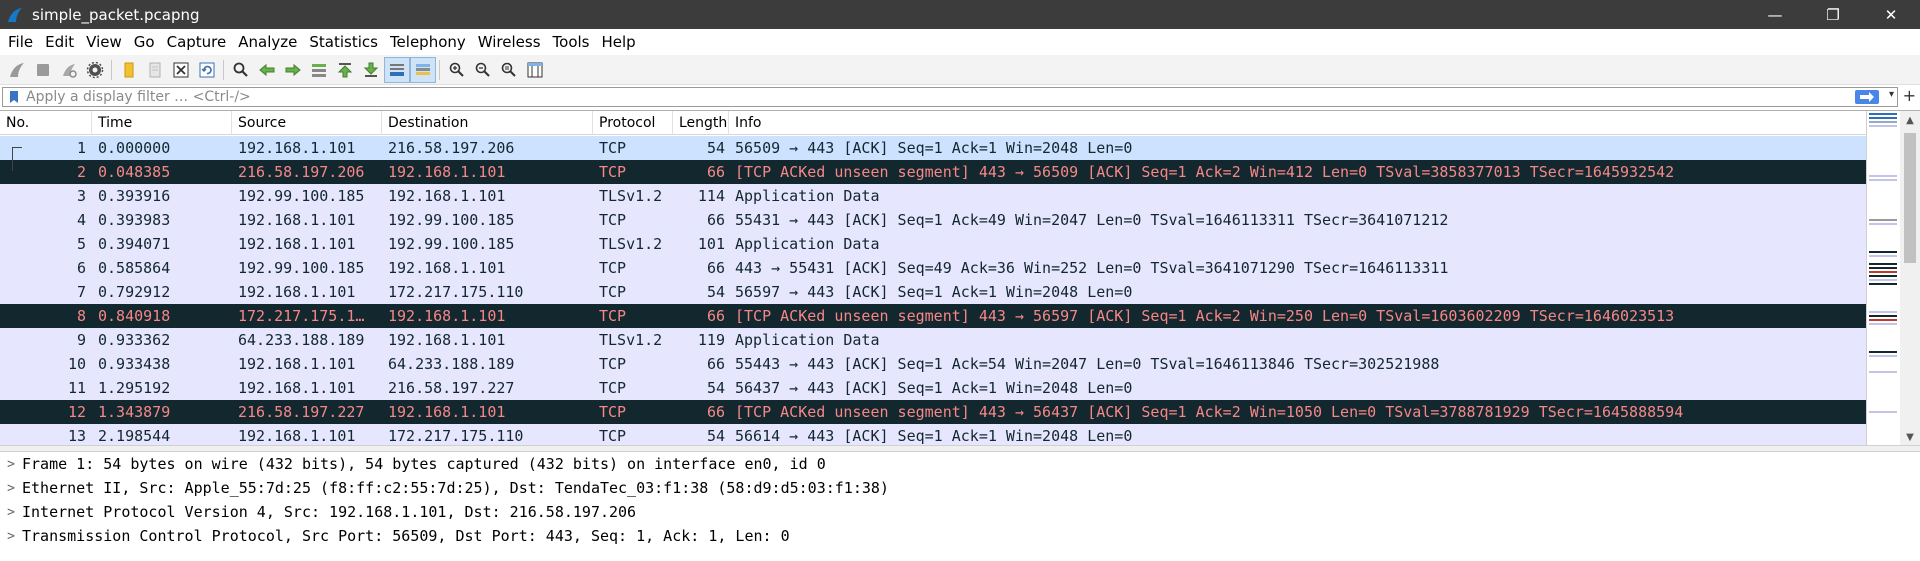 Image resolution: width=1920 pixels, height=561 pixels. I want to click on scroll-down-icon: ▼, so click(1910, 437).